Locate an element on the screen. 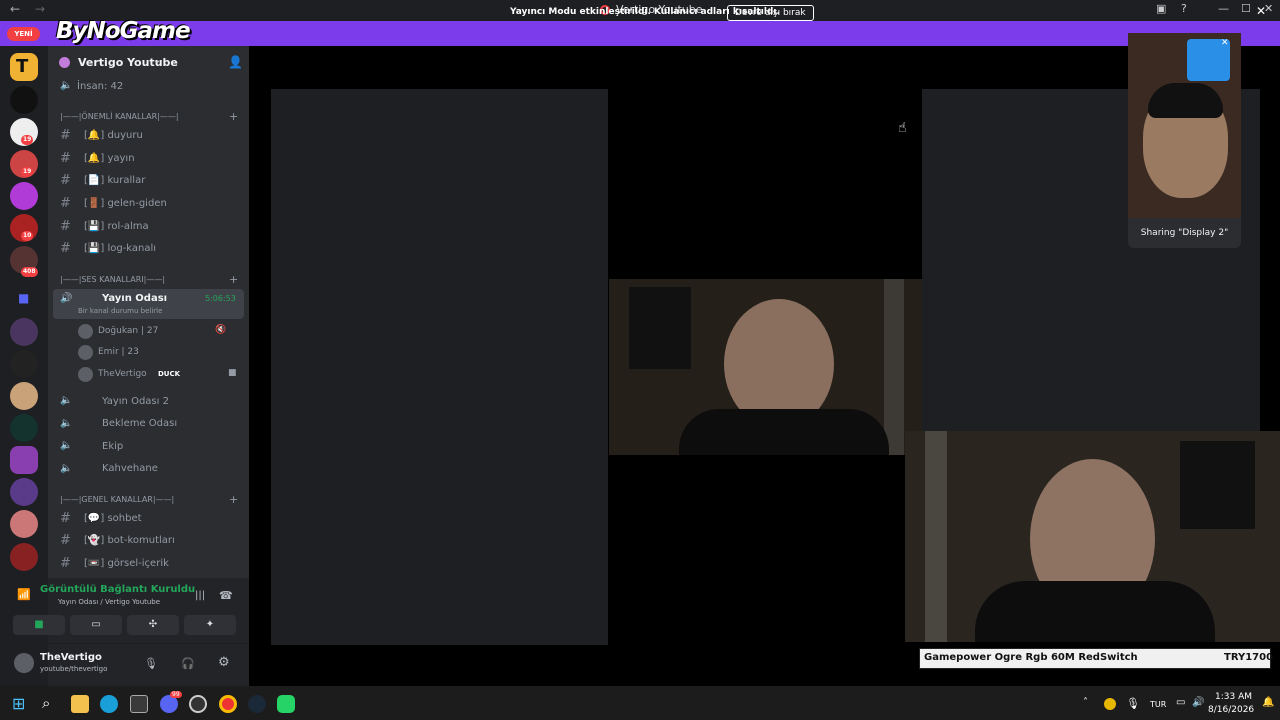  server-folder-icon: ■ is located at coordinates (24, 300).